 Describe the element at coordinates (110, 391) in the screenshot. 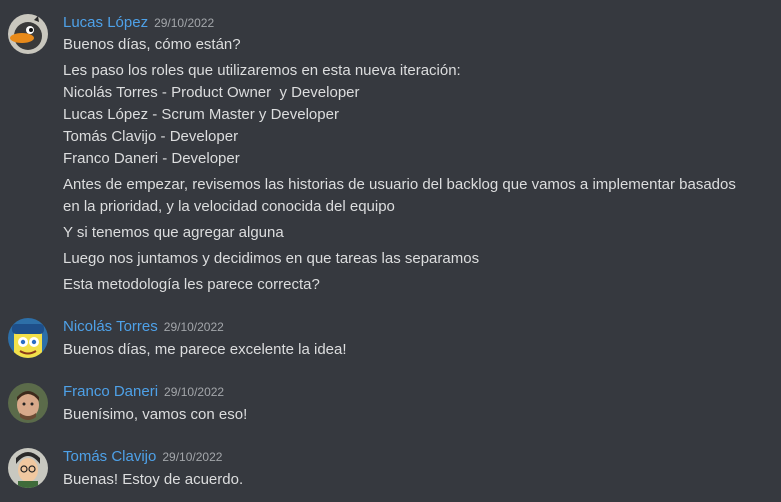

I see `username: Franco Daneri` at that location.